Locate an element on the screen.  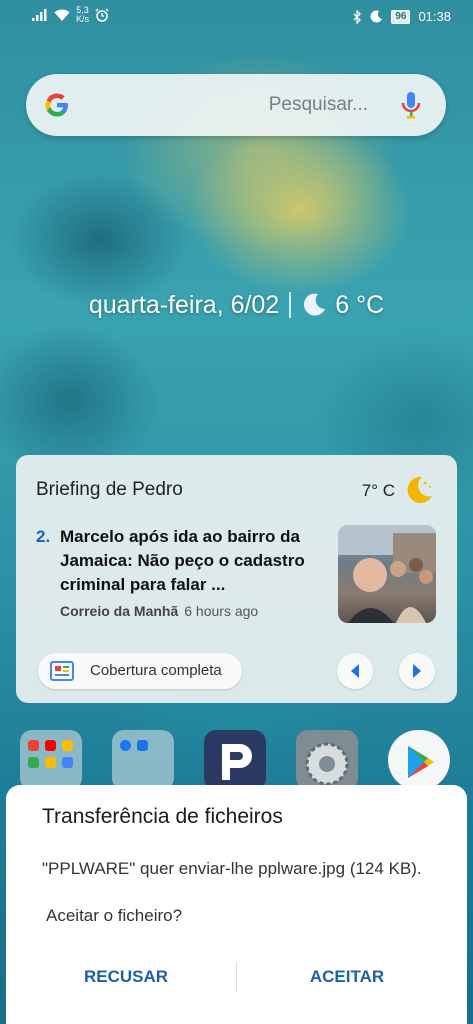
chevron-left-icon is located at coordinates (355, 671).